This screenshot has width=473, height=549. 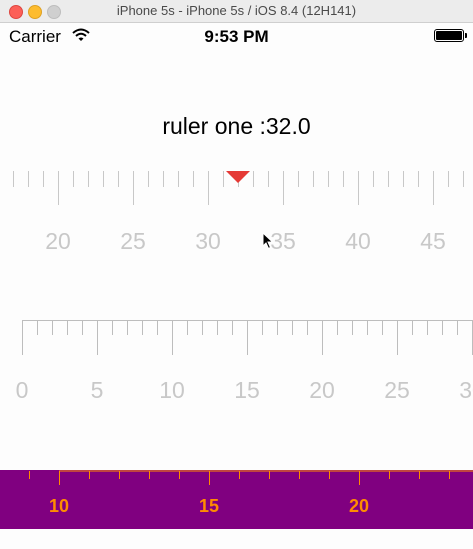 What do you see at coordinates (58, 241) in the screenshot?
I see `ruler-one-tick-label: 20` at bounding box center [58, 241].